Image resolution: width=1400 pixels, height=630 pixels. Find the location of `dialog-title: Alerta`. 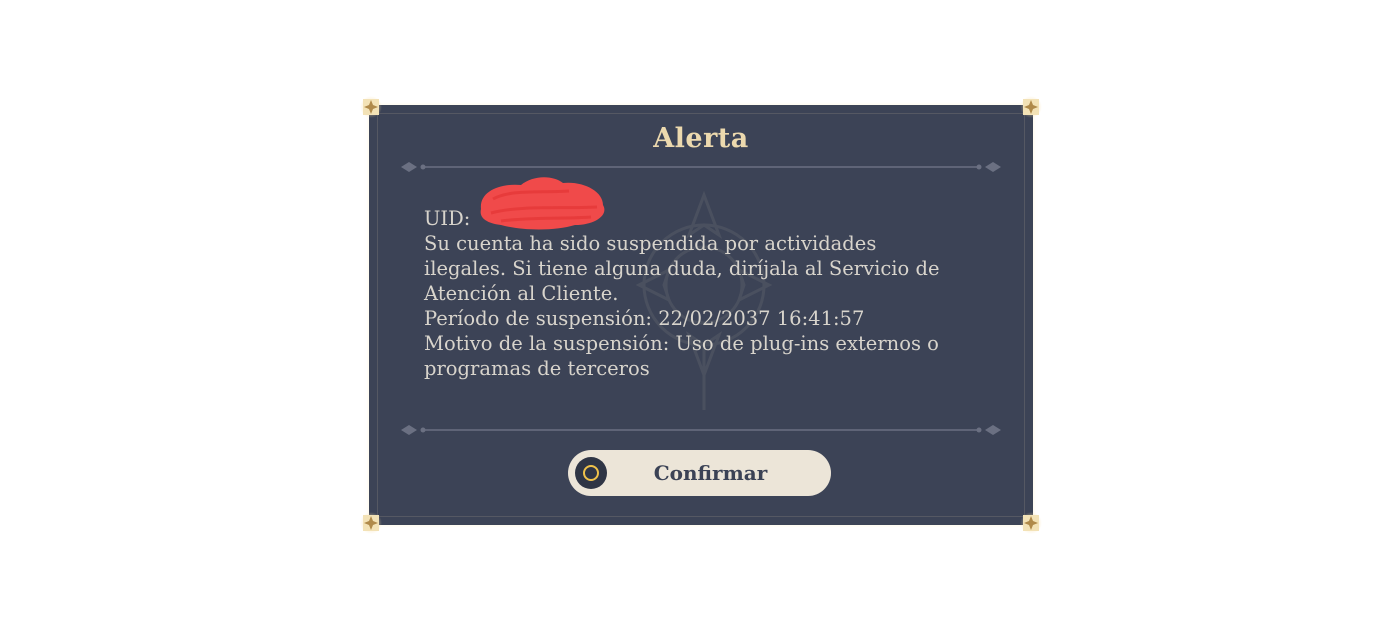

dialog-title: Alerta is located at coordinates (701, 138).